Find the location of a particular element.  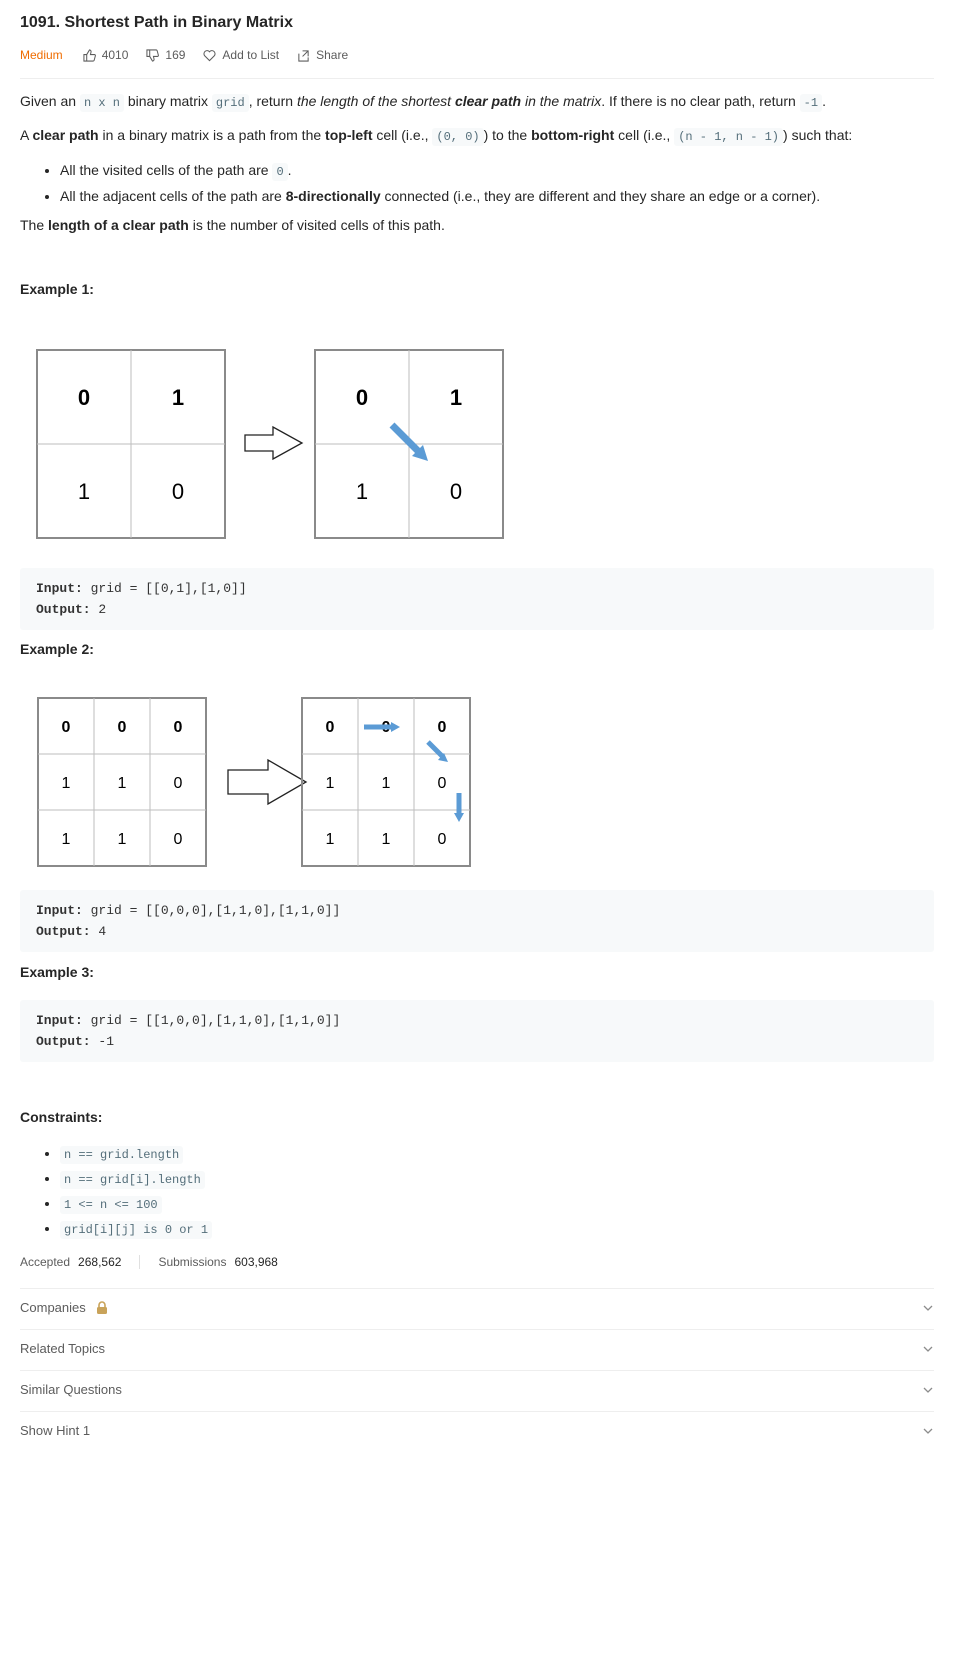

show-hint-label: Show Hint 1 is located at coordinates (55, 1430).